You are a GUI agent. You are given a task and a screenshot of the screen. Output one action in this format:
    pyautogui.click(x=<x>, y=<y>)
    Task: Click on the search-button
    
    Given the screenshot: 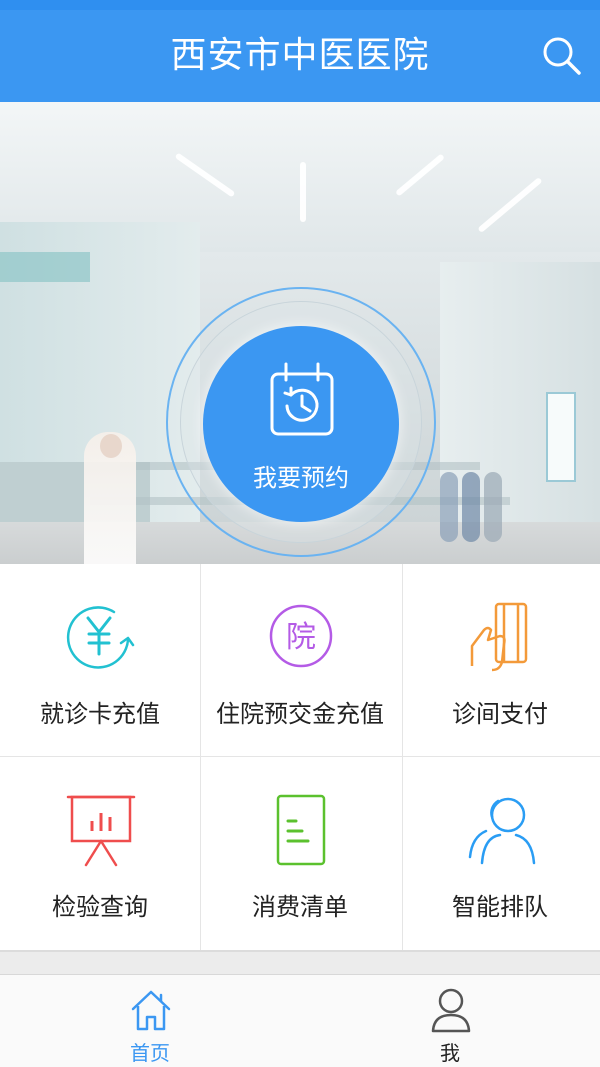 What is the action you would take?
    pyautogui.click(x=562, y=56)
    